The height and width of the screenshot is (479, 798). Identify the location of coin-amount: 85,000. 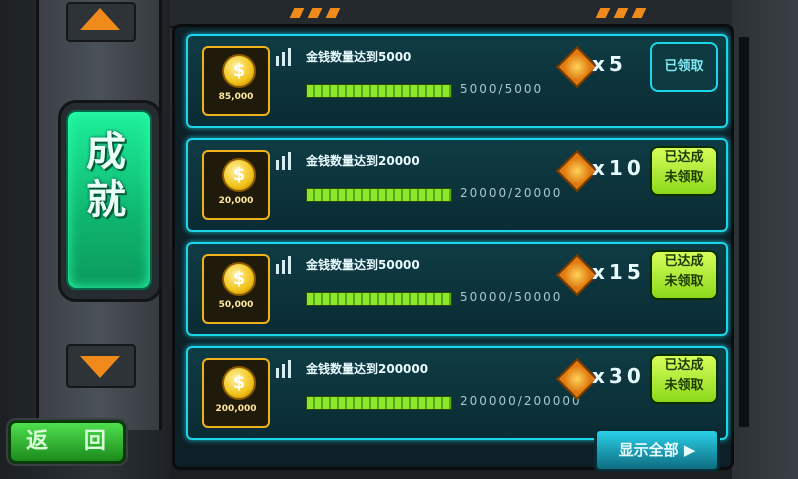
(236, 97).